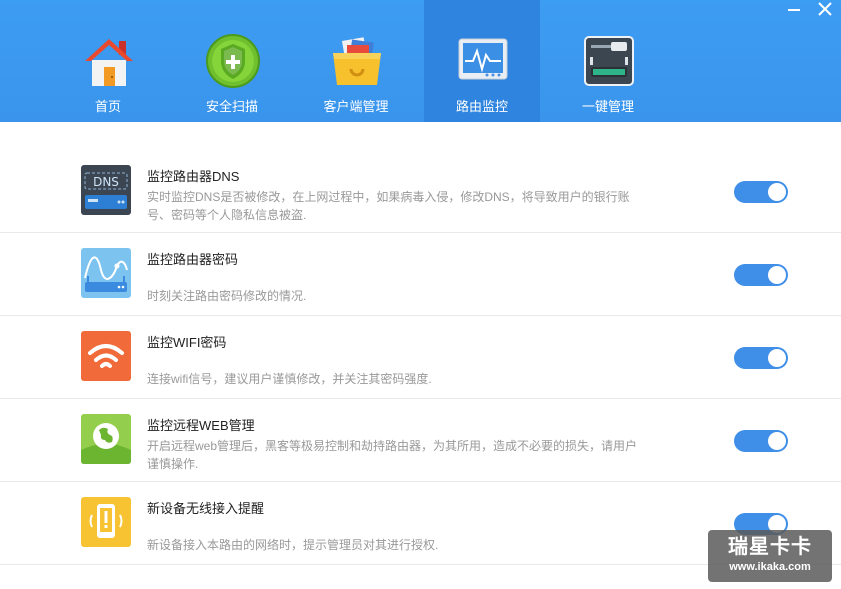  Describe the element at coordinates (106, 182) in the screenshot. I see `dns-icon-text: DNS` at that location.